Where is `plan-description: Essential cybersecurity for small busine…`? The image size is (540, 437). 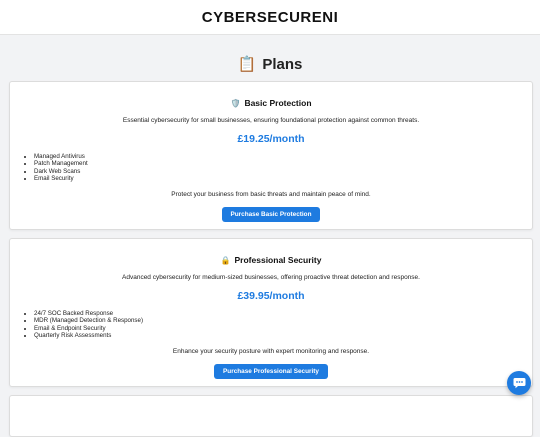
plan-description: Essential cybersecurity for small busine… is located at coordinates (271, 120).